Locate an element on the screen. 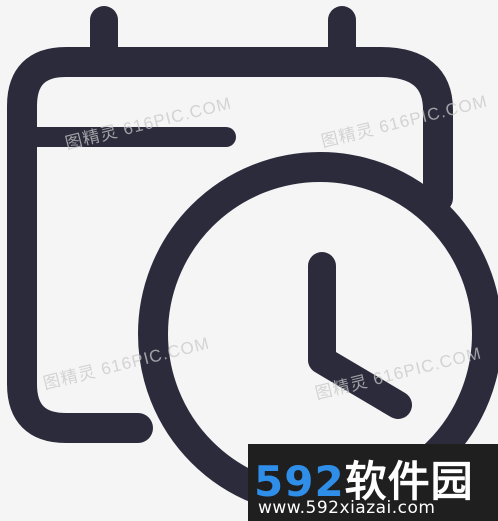  site-banner: 592软件园 www.592xiazai.com is located at coordinates (373, 482).